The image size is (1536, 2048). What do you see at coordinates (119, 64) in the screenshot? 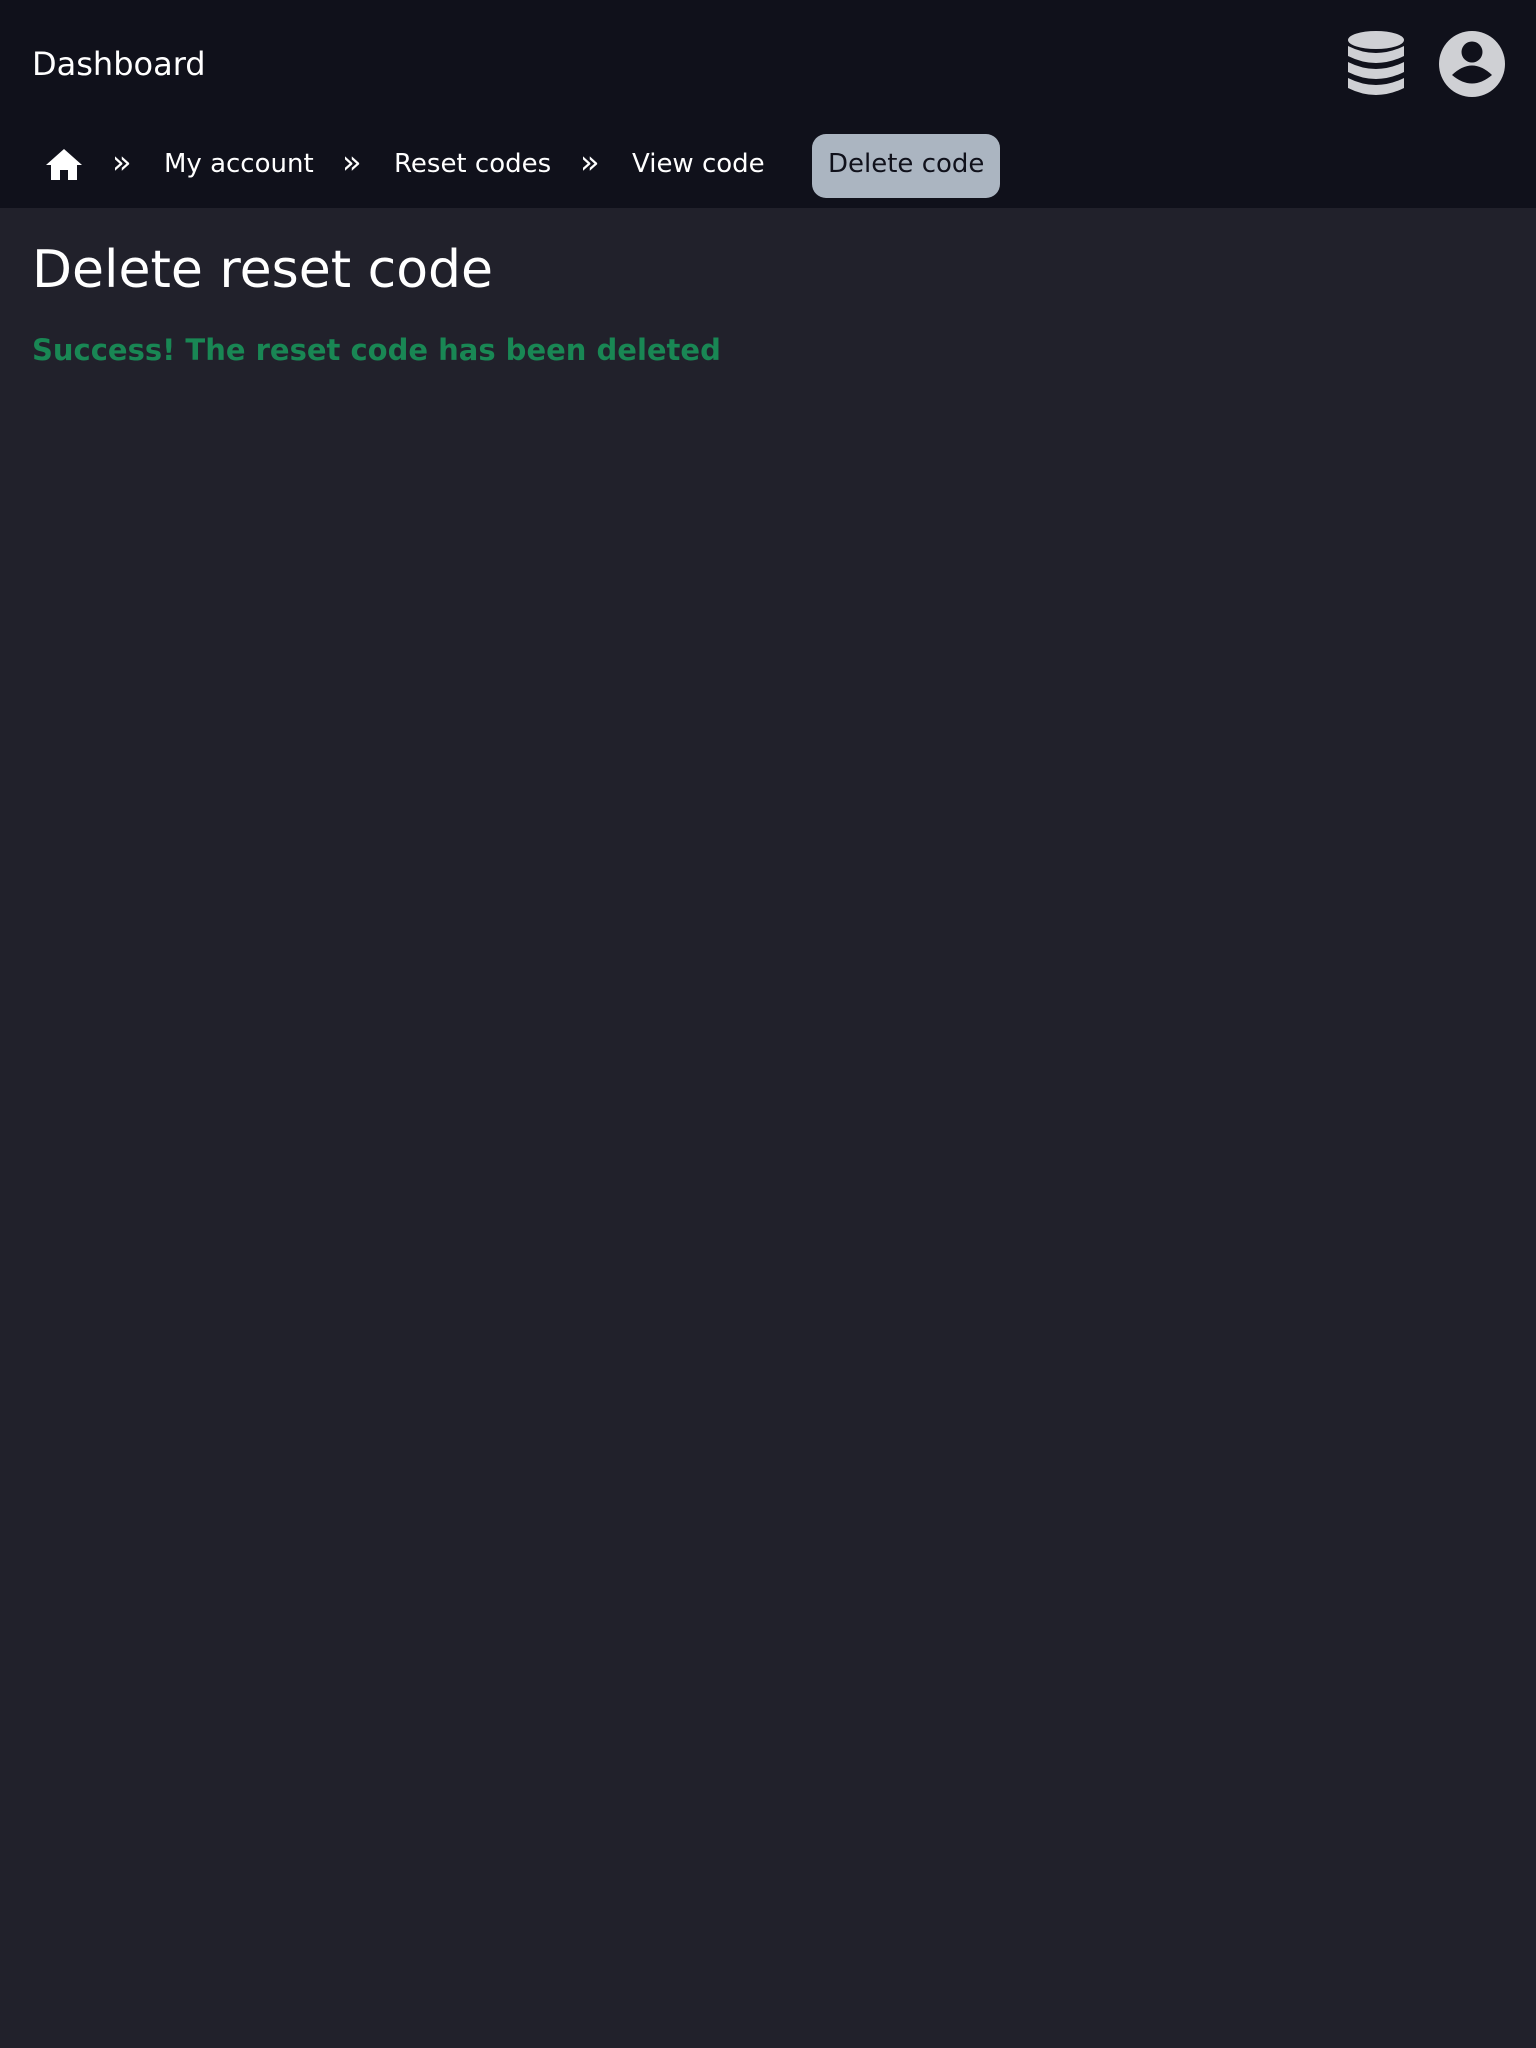
I see `brand-link: Dashboard` at bounding box center [119, 64].